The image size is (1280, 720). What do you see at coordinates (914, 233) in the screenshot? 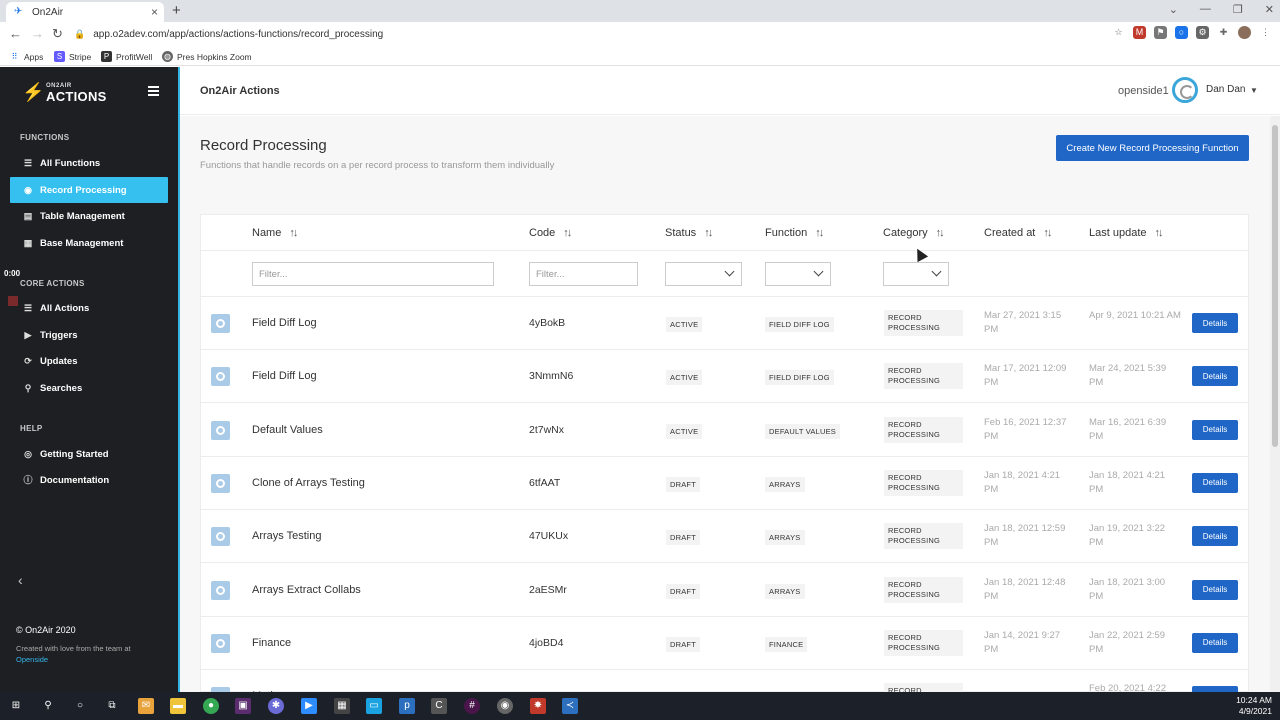
I see `column-header-category: Category ↑↓` at bounding box center [914, 233].